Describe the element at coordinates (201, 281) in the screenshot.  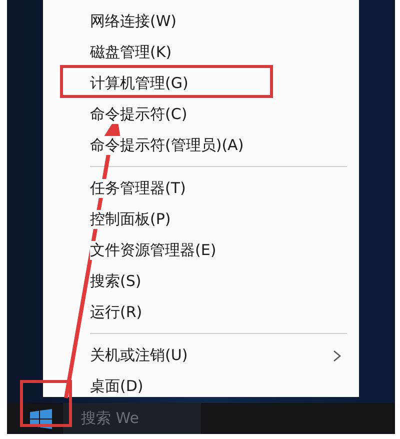
I see `menu-item: 搜索(S)` at that location.